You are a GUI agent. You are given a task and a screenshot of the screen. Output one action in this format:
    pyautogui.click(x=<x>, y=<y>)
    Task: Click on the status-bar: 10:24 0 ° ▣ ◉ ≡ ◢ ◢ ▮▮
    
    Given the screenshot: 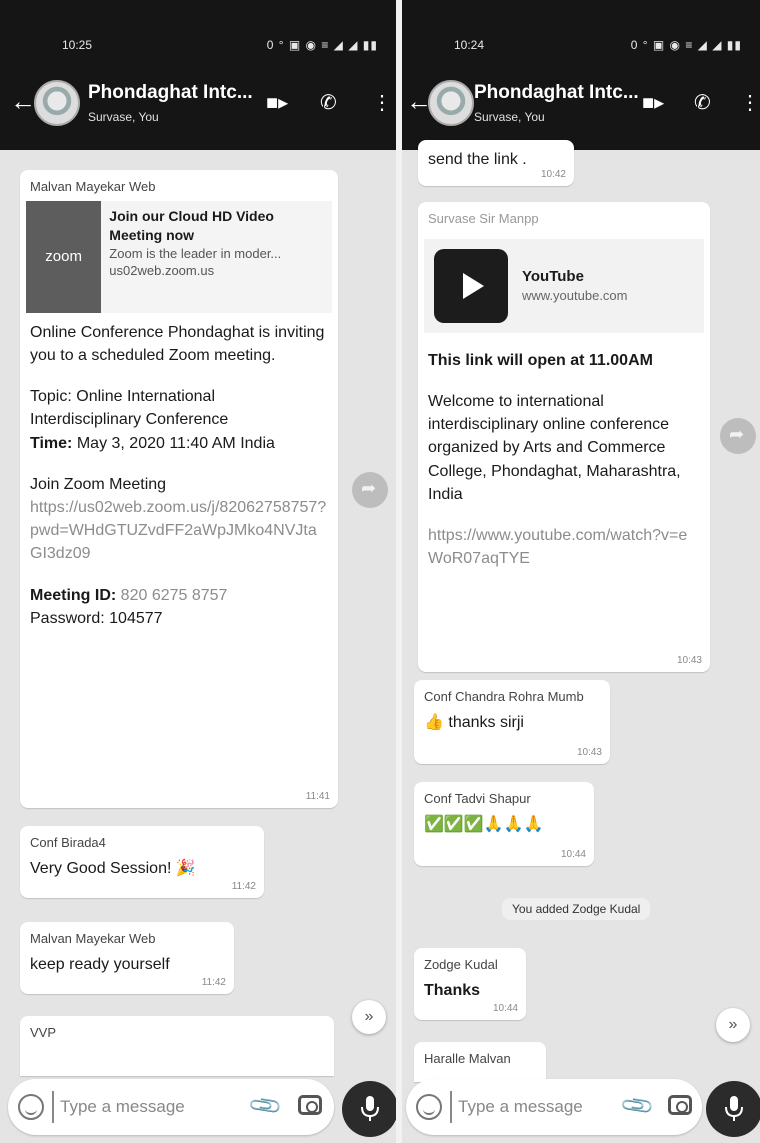 What is the action you would take?
    pyautogui.click(x=581, y=30)
    